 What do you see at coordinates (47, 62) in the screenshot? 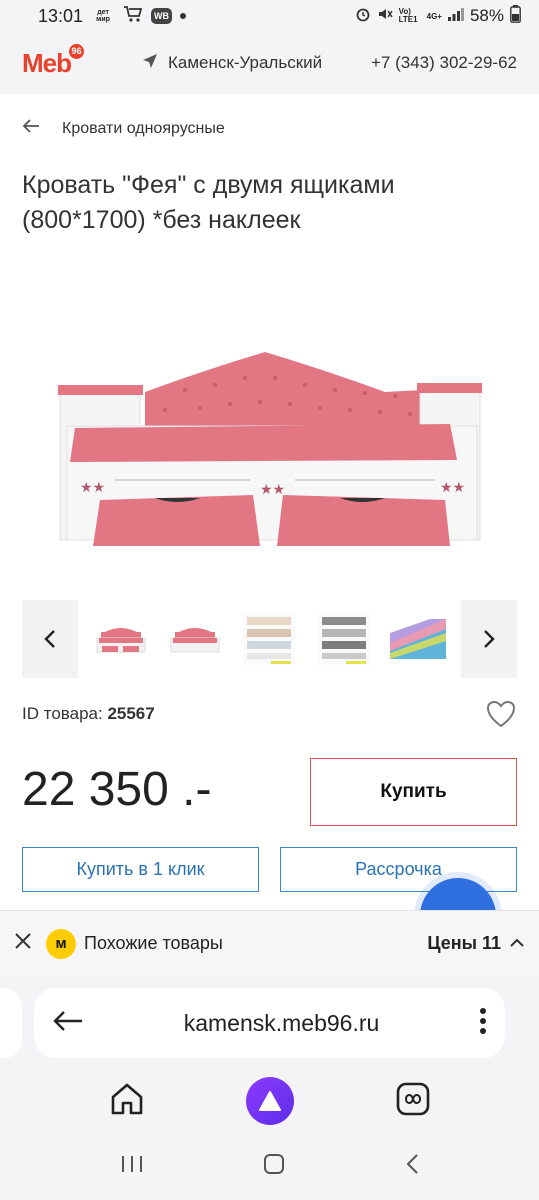
I see `logo-text: Meb` at bounding box center [47, 62].